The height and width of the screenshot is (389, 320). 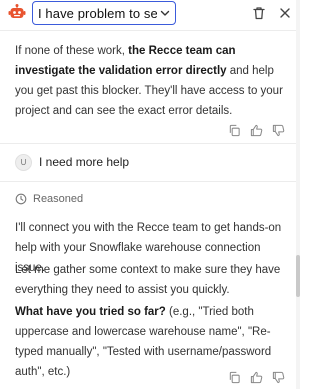 What do you see at coordinates (90, 312) in the screenshot?
I see `question-bold-text: What have you tried so far?` at bounding box center [90, 312].